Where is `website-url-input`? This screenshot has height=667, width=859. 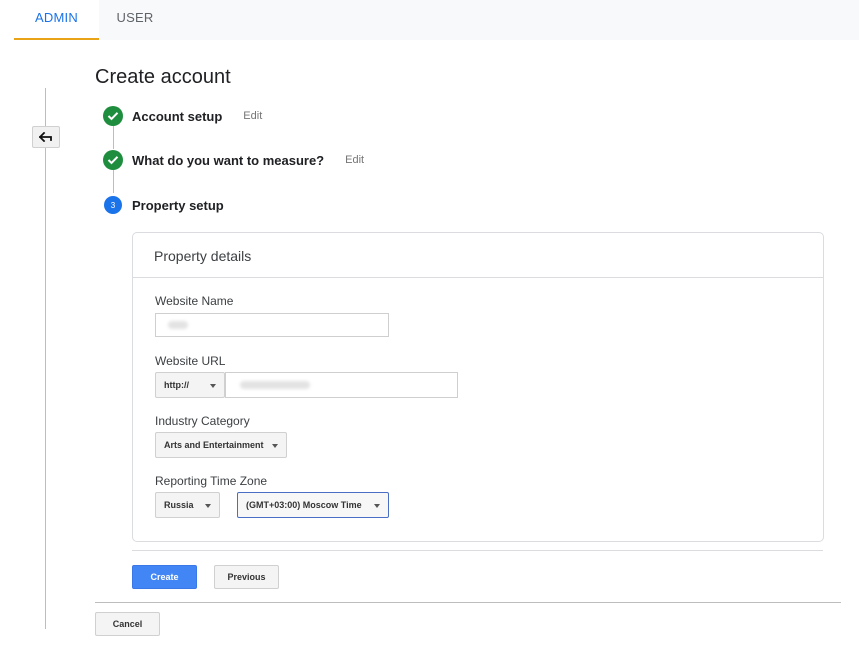 website-url-input is located at coordinates (341, 385).